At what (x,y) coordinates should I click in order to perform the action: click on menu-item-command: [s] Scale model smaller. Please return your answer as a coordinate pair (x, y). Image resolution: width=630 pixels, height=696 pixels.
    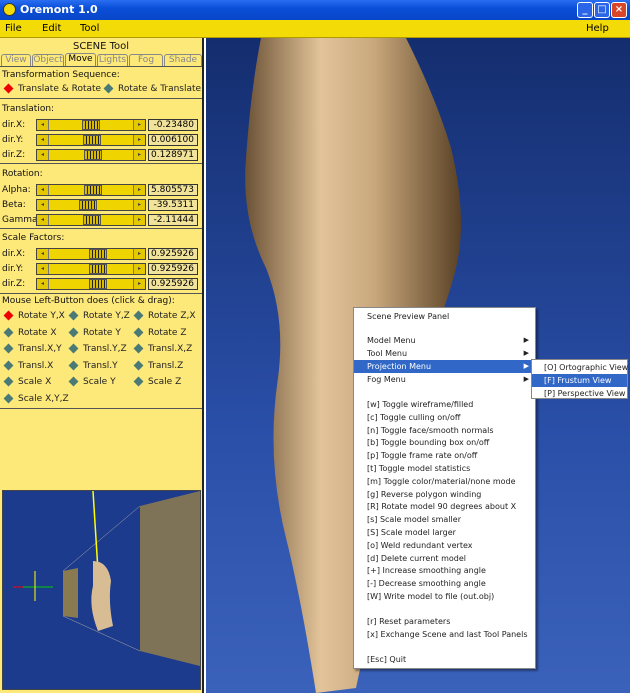
    Looking at the image, I should click on (444, 519).